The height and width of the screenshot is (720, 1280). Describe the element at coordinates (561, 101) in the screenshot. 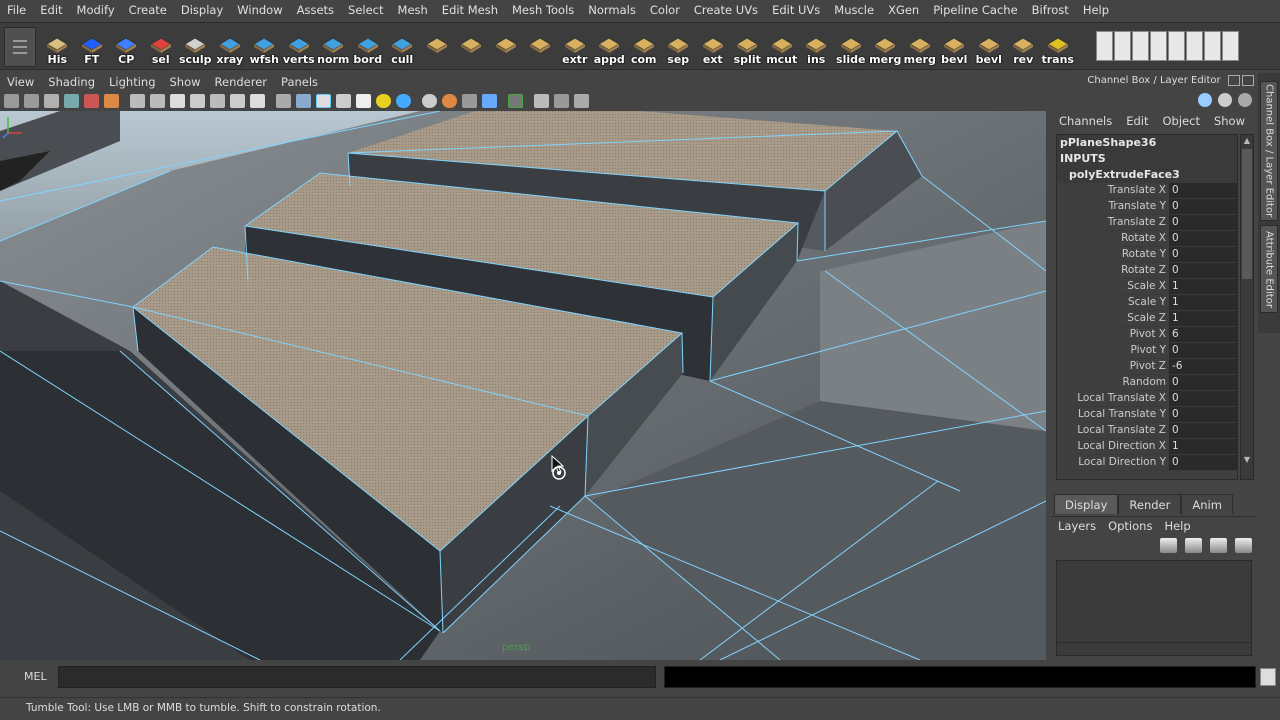

I see `xray-joints-icon` at that location.